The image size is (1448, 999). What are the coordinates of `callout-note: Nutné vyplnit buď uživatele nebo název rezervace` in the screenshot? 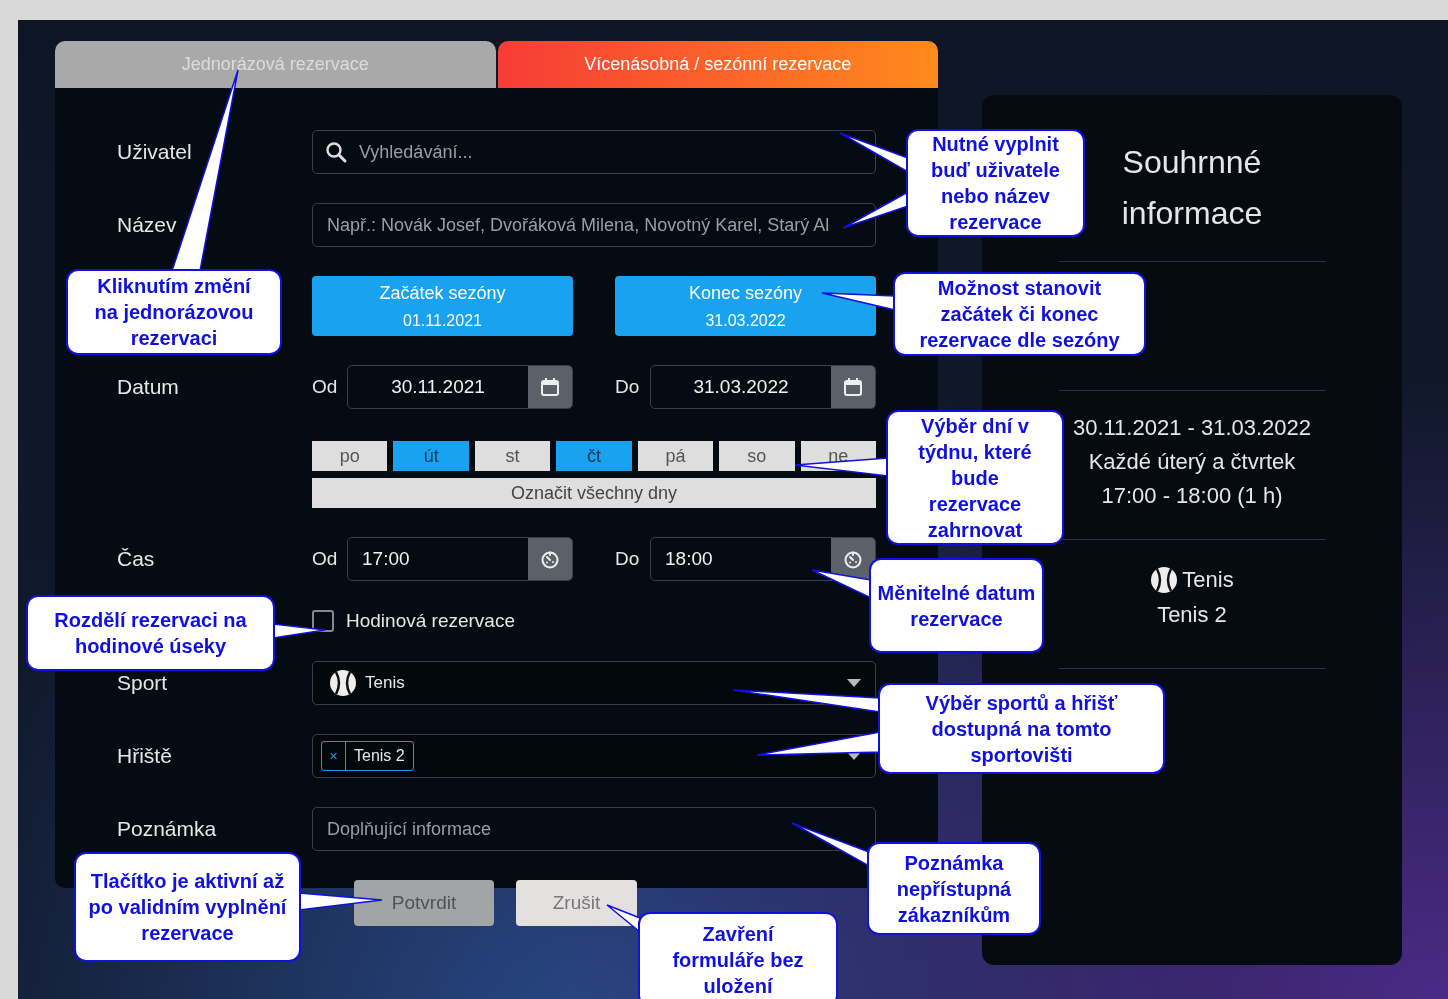 It's located at (995, 183).